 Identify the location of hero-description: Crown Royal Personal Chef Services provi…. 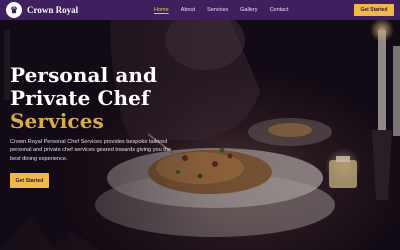
(91, 150).